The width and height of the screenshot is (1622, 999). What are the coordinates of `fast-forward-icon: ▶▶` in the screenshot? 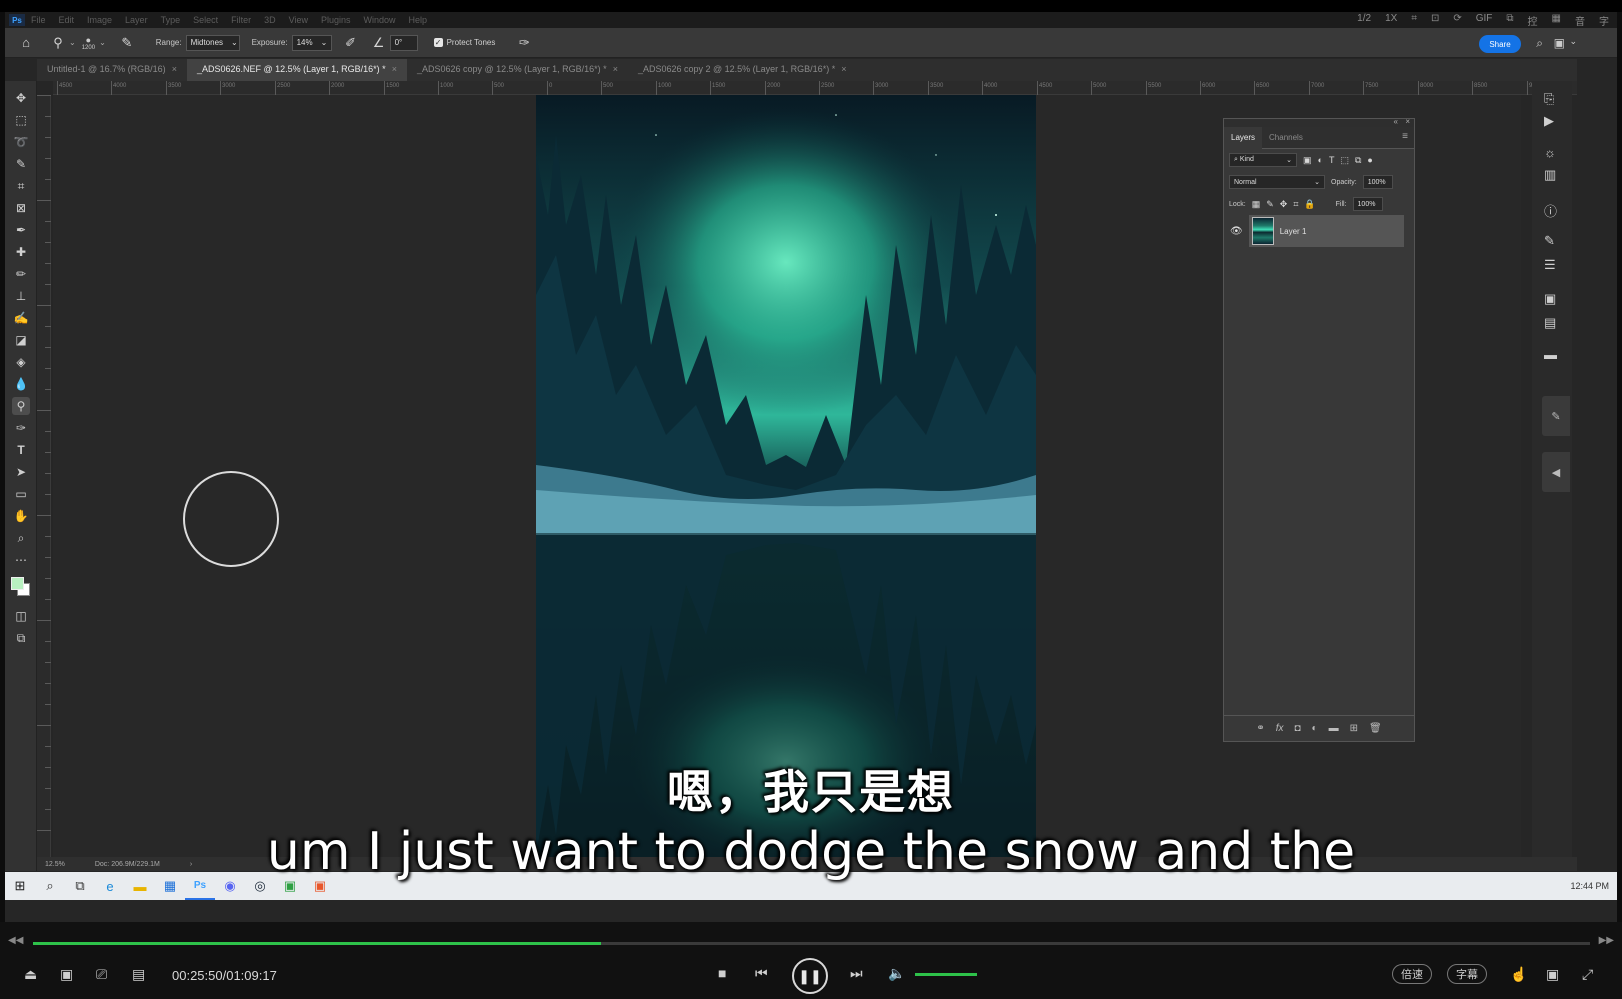 It's located at (1606, 940).